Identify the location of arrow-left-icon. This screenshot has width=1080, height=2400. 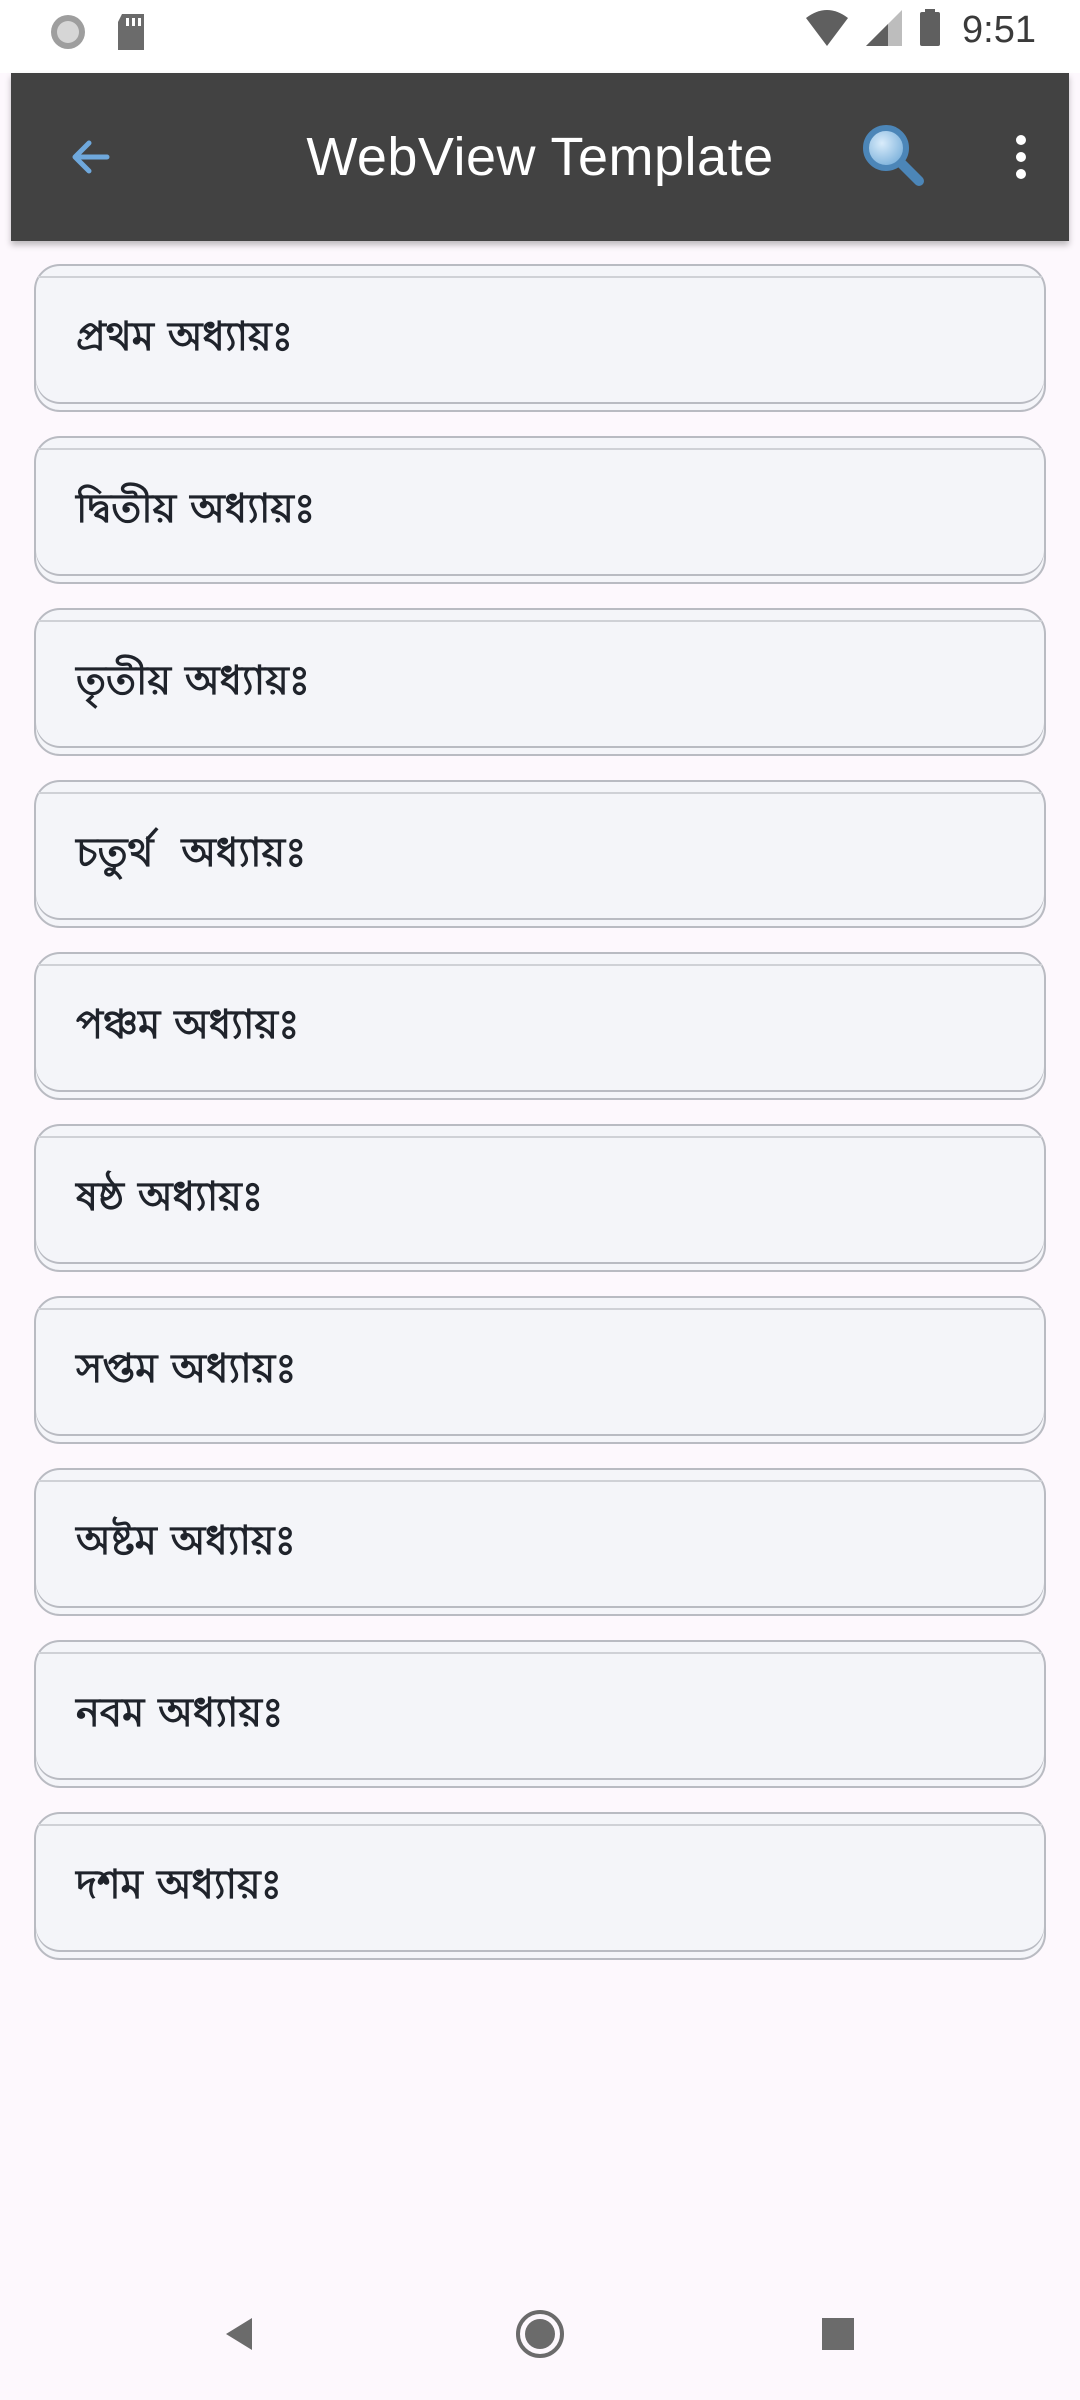
(91, 159).